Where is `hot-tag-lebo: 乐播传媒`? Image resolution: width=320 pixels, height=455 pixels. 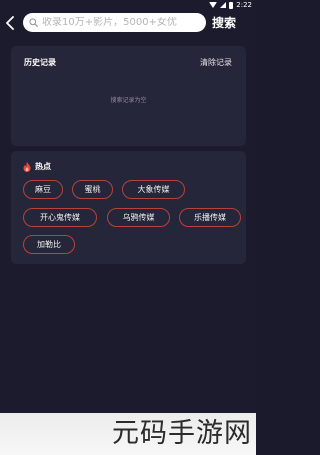
hot-tag-lebo: 乐播传媒 is located at coordinates (210, 217).